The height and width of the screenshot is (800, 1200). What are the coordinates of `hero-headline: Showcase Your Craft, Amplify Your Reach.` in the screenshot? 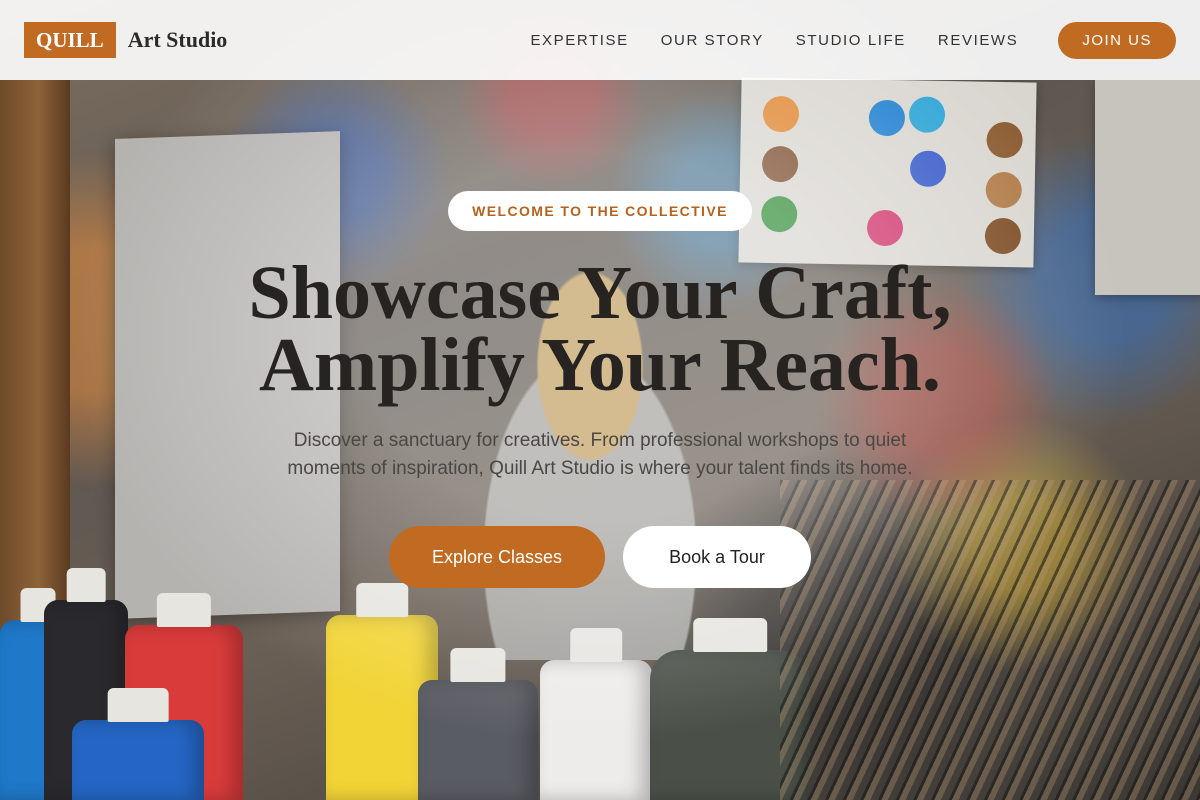 It's located at (600, 329).